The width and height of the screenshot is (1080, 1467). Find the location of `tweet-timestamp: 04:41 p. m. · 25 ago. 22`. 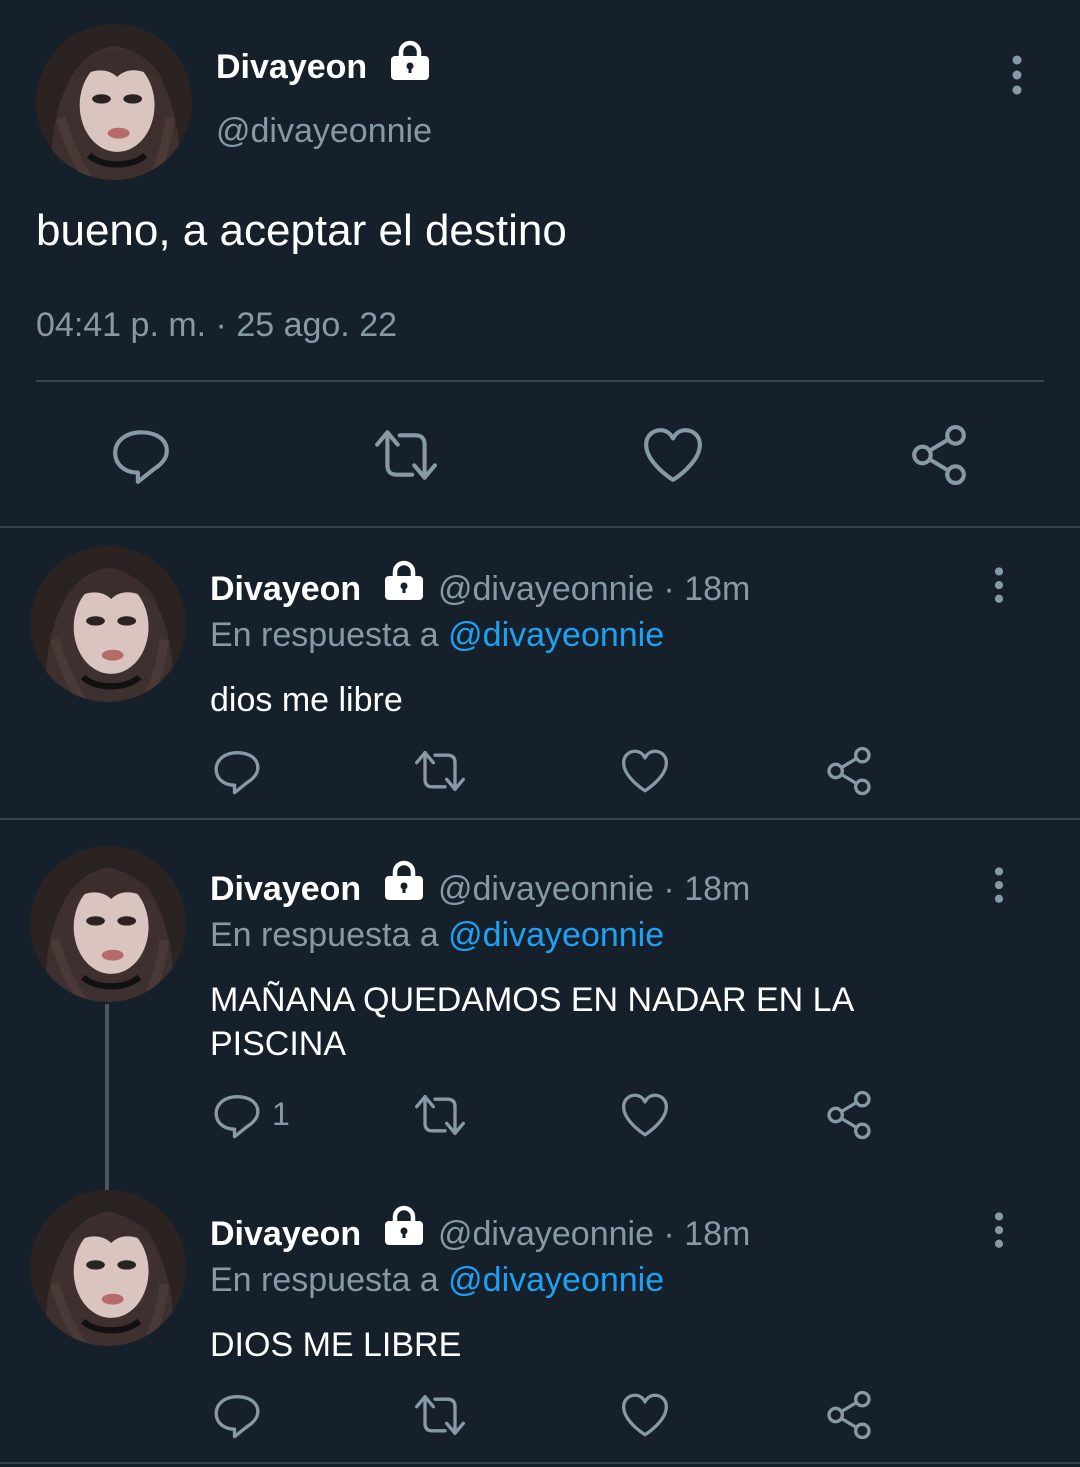

tweet-timestamp: 04:41 p. m. · 25 ago. 22 is located at coordinates (216, 325).